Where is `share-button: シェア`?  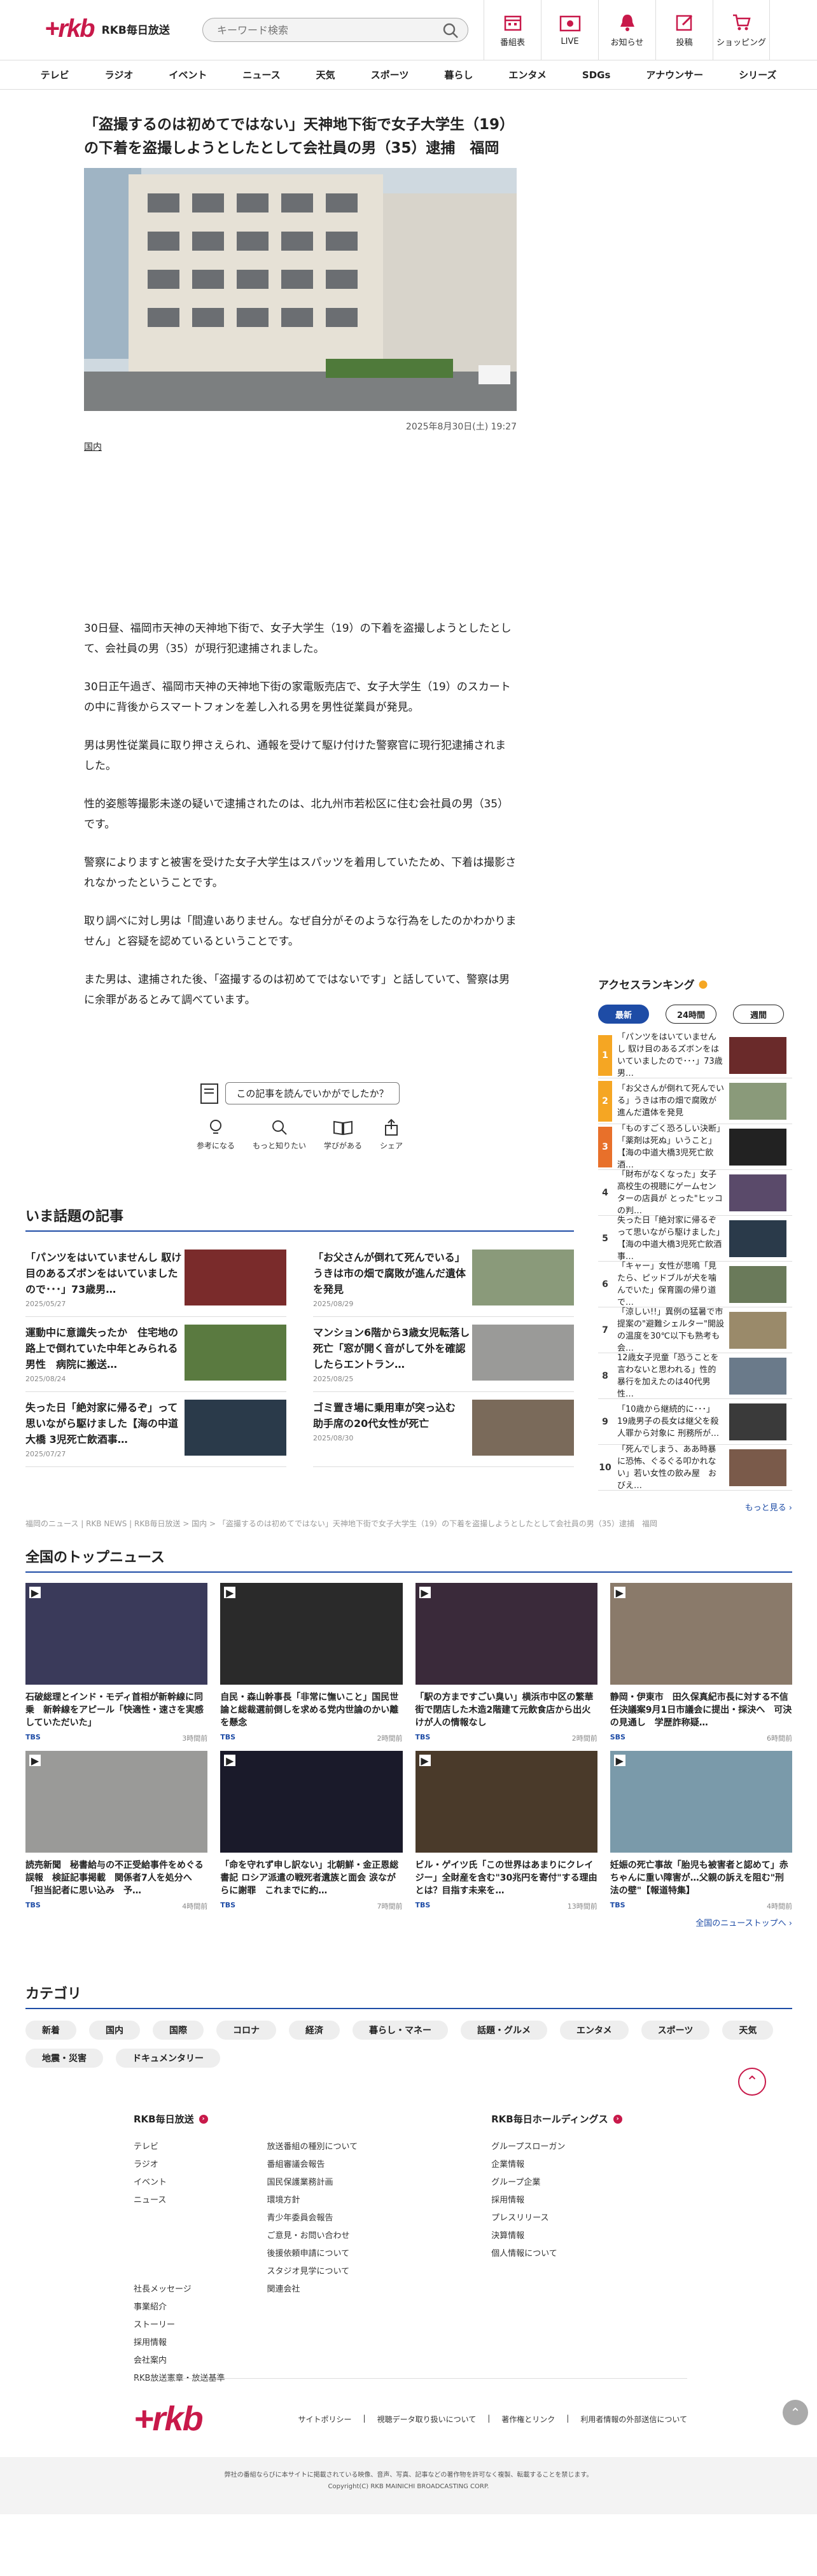
share-button: シェア is located at coordinates (392, 1134).